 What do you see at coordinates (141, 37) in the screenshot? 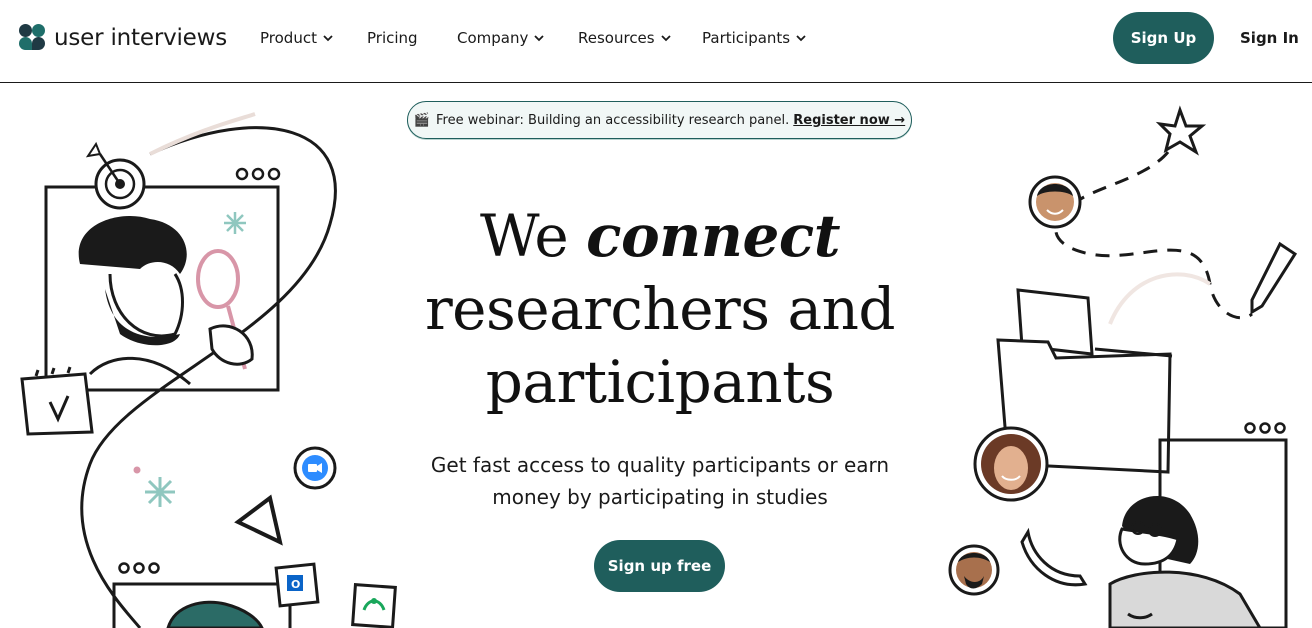
I see `brand-name: user interviews` at bounding box center [141, 37].